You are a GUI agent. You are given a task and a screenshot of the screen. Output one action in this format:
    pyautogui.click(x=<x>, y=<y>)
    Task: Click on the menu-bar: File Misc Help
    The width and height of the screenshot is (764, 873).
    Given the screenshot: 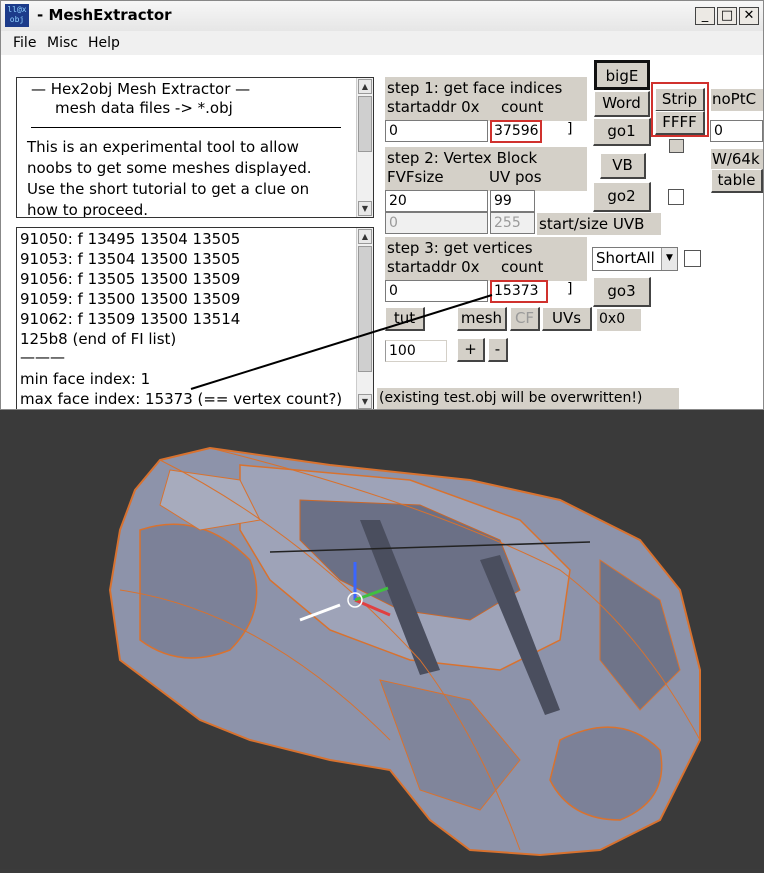 What is the action you would take?
    pyautogui.click(x=382, y=43)
    